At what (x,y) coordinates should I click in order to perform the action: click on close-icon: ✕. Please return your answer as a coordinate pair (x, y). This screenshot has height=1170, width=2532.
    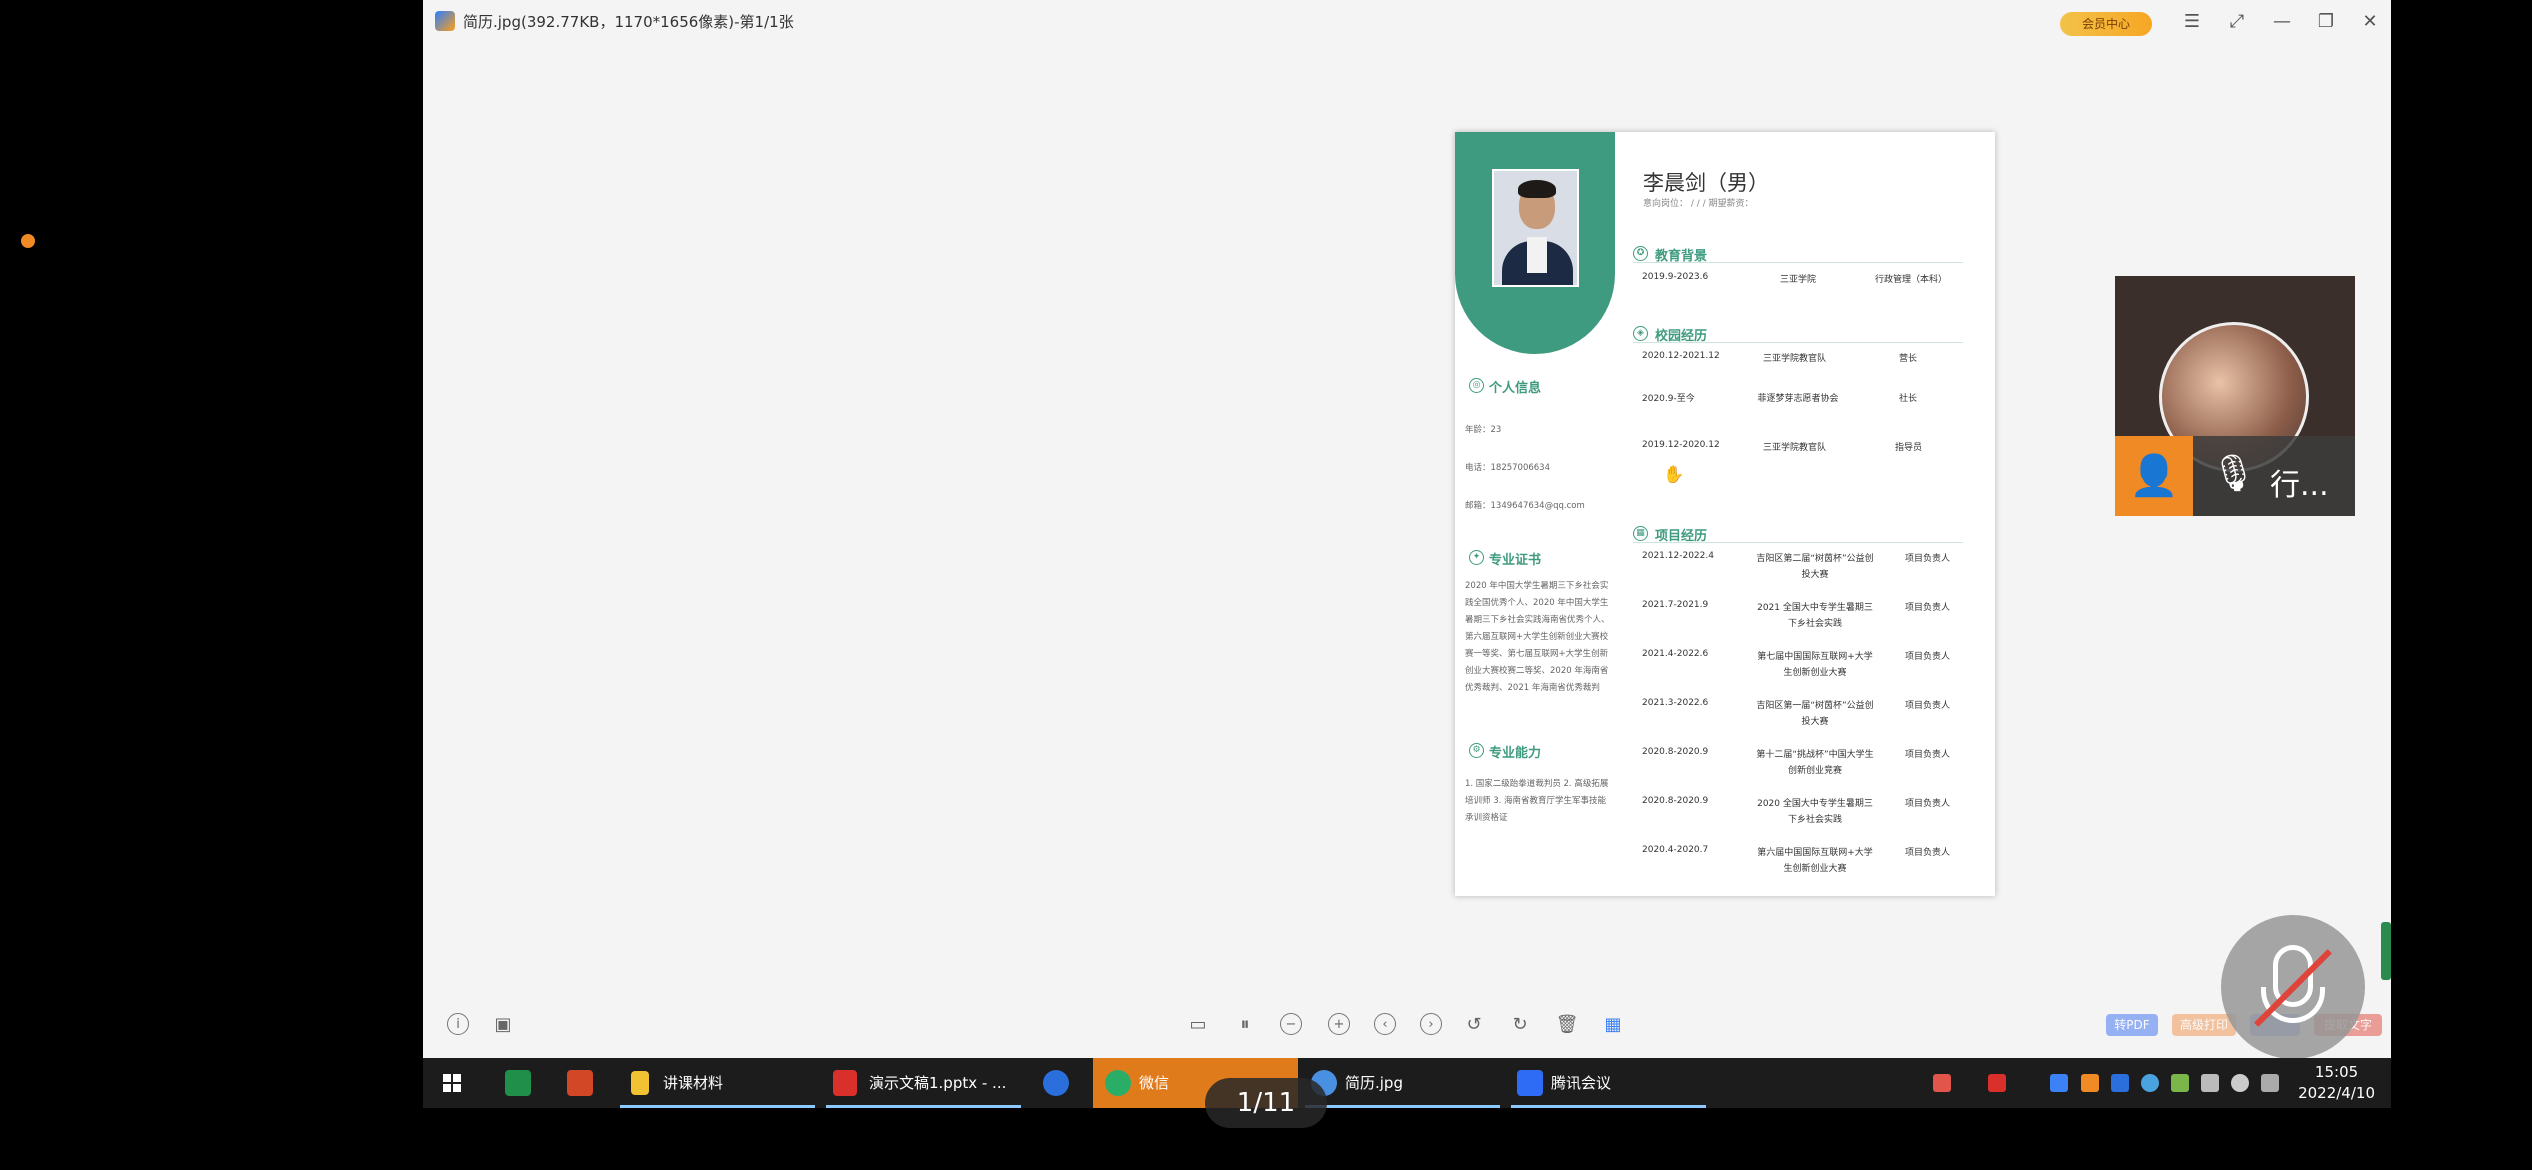
    Looking at the image, I should click on (2370, 22).